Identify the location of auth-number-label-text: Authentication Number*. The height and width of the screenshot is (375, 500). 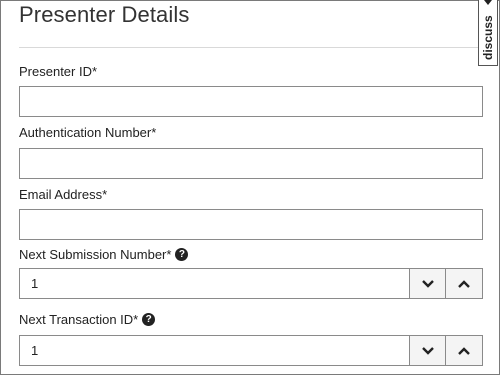
(88, 132).